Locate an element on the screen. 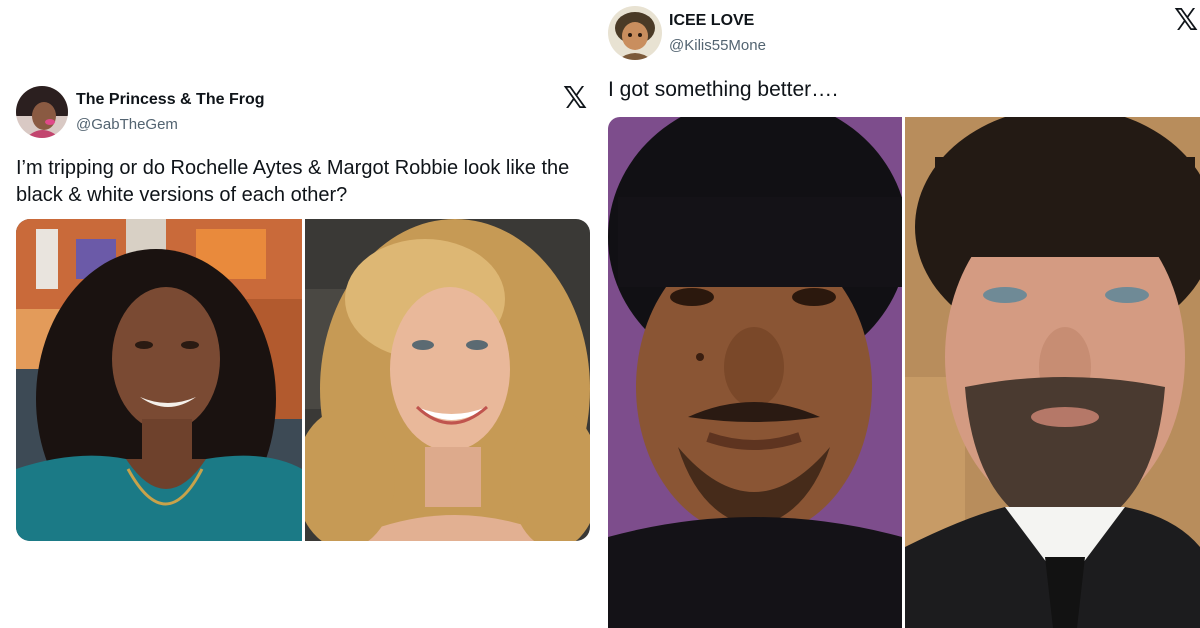 The image size is (1200, 628). user-handle: @Kilis55Mone is located at coordinates (717, 45).